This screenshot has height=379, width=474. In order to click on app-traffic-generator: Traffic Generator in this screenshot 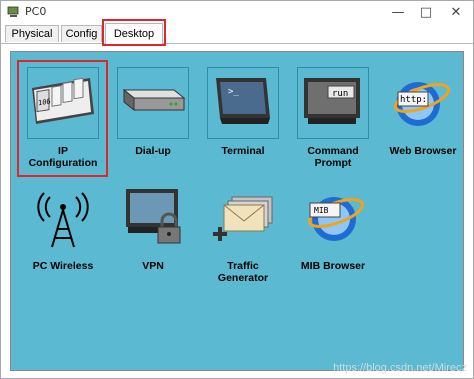, I will do `click(243, 233)`.